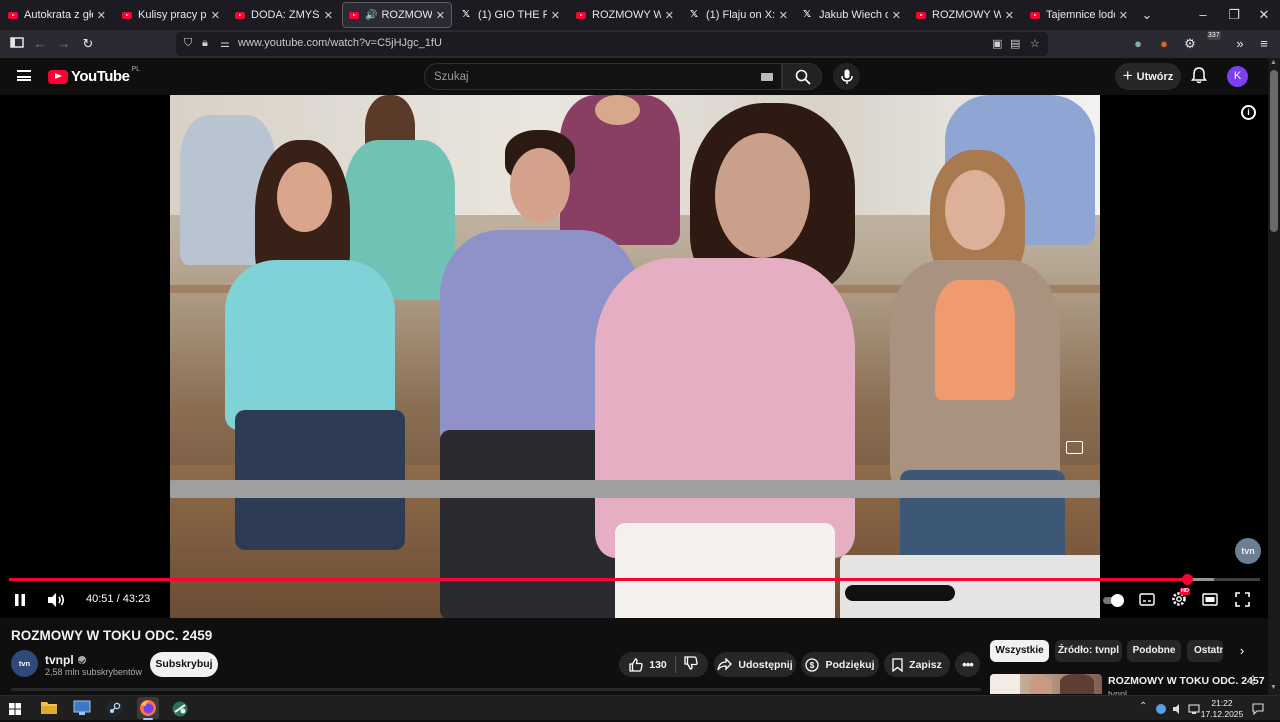 This screenshot has height=722, width=1280. I want to click on share-button: Udostępnij, so click(755, 664).